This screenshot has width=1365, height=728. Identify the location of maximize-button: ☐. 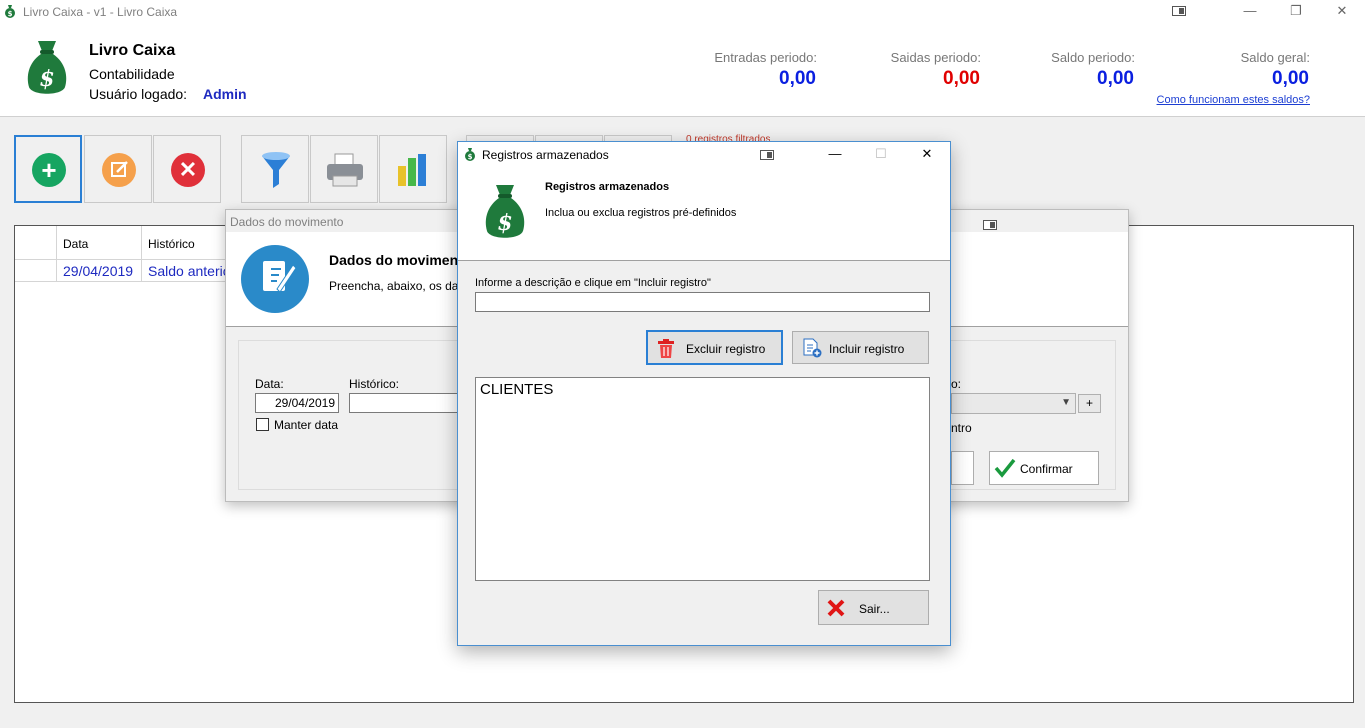
(881, 155).